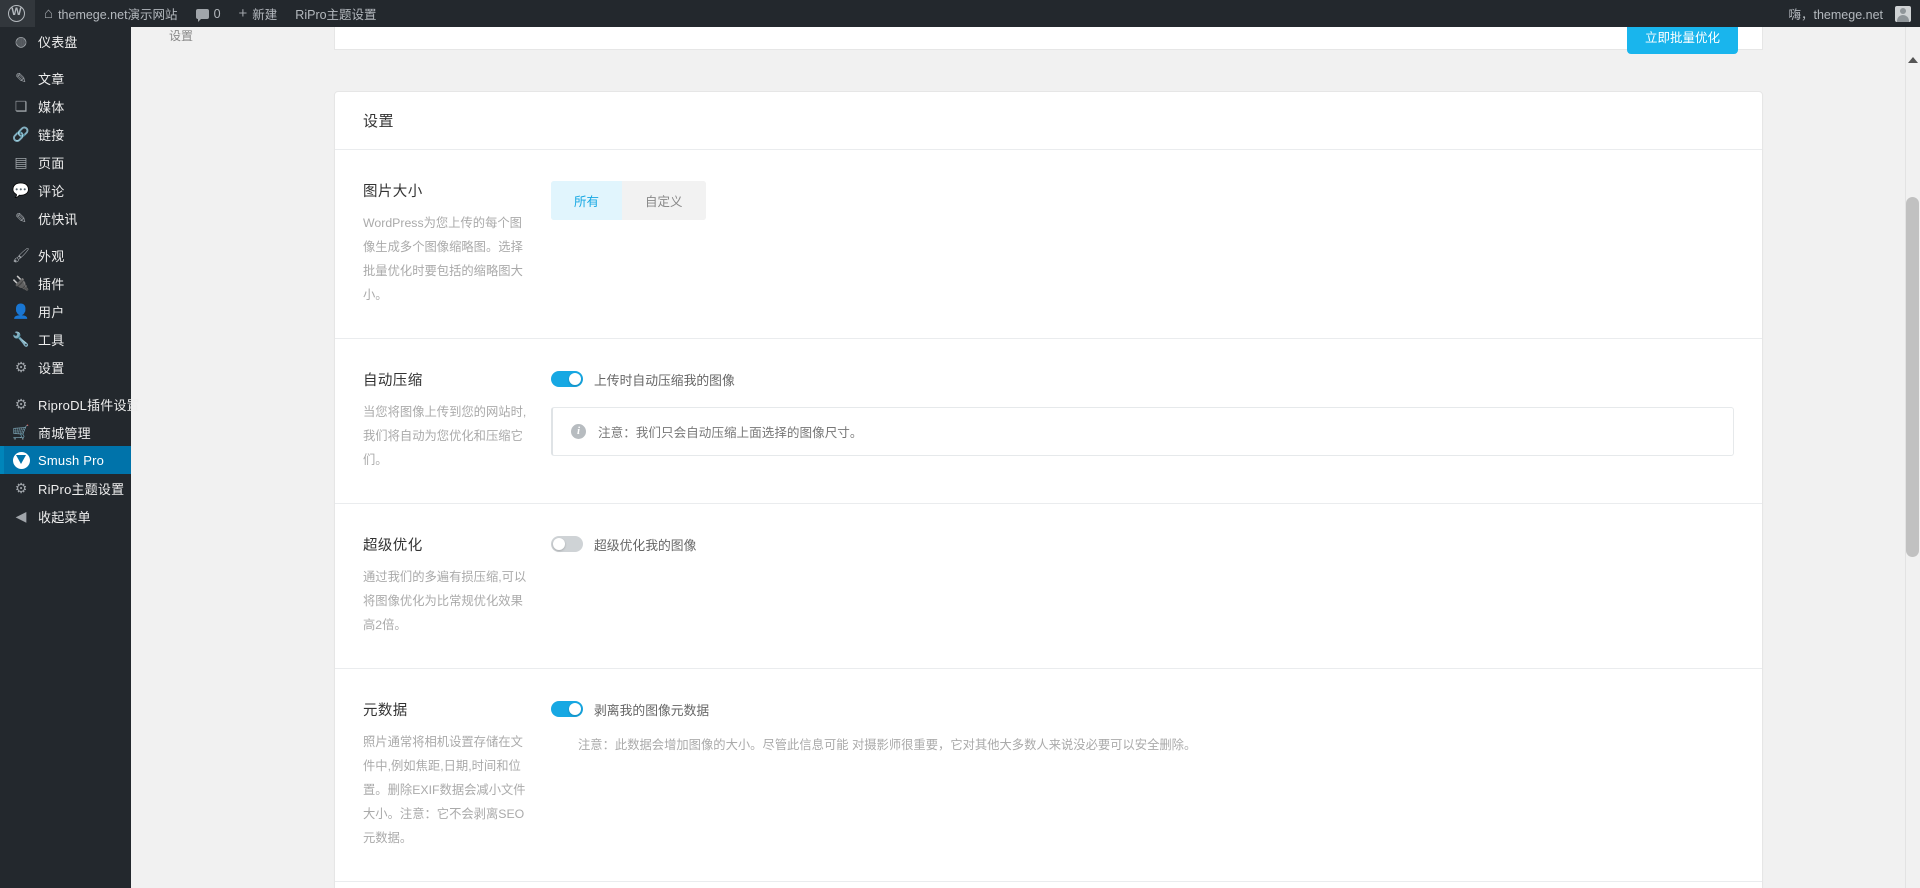 This screenshot has height=888, width=1920. What do you see at coordinates (65, 255) in the screenshot?
I see `sidebar-item-7: 🖌 外观` at bounding box center [65, 255].